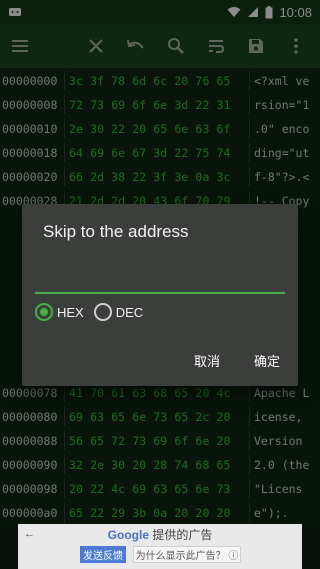 The width and height of the screenshot is (320, 569). I want to click on hex-radio, so click(44, 312).